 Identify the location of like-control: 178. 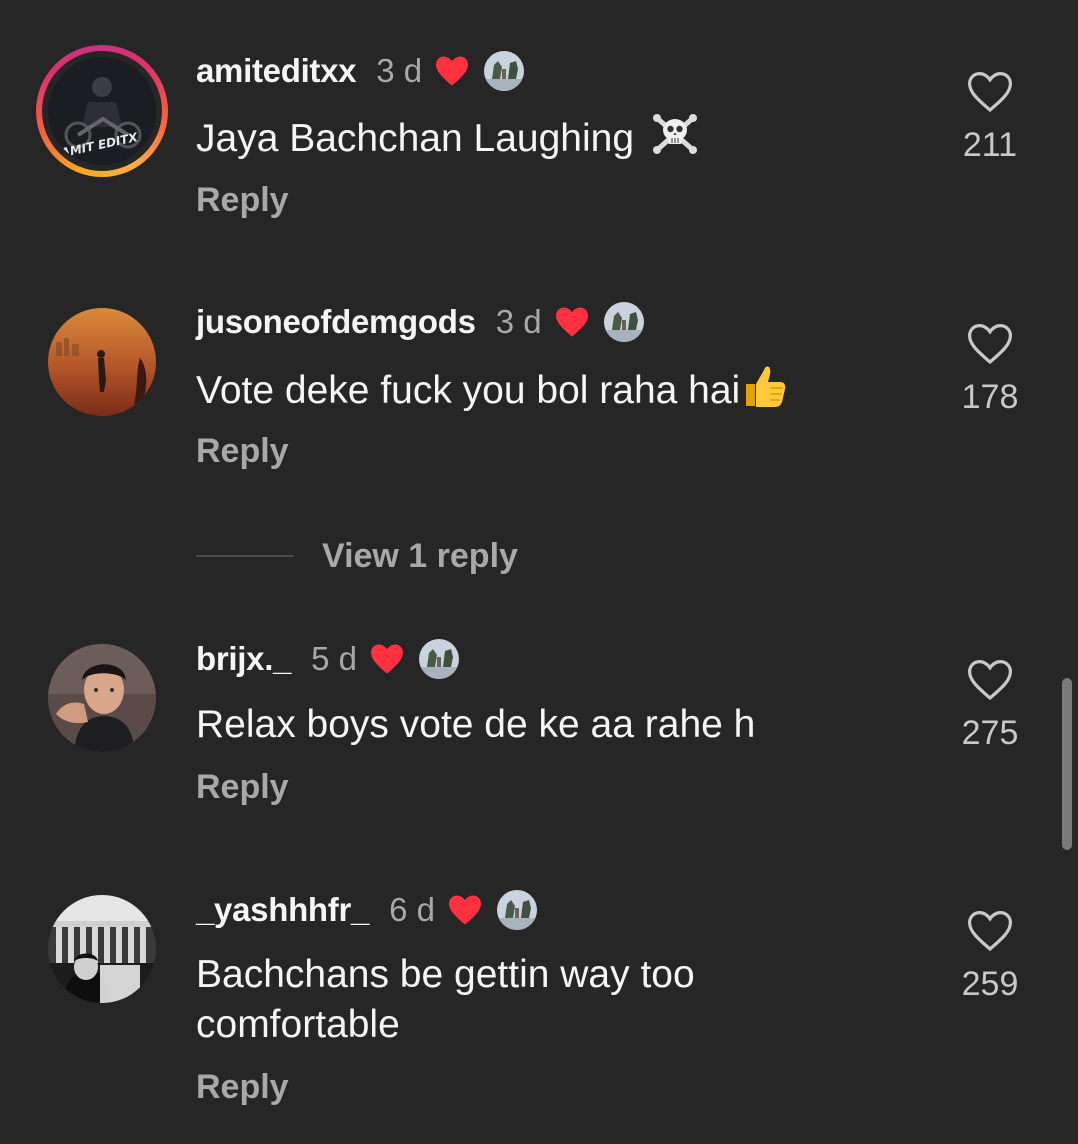
(990, 369).